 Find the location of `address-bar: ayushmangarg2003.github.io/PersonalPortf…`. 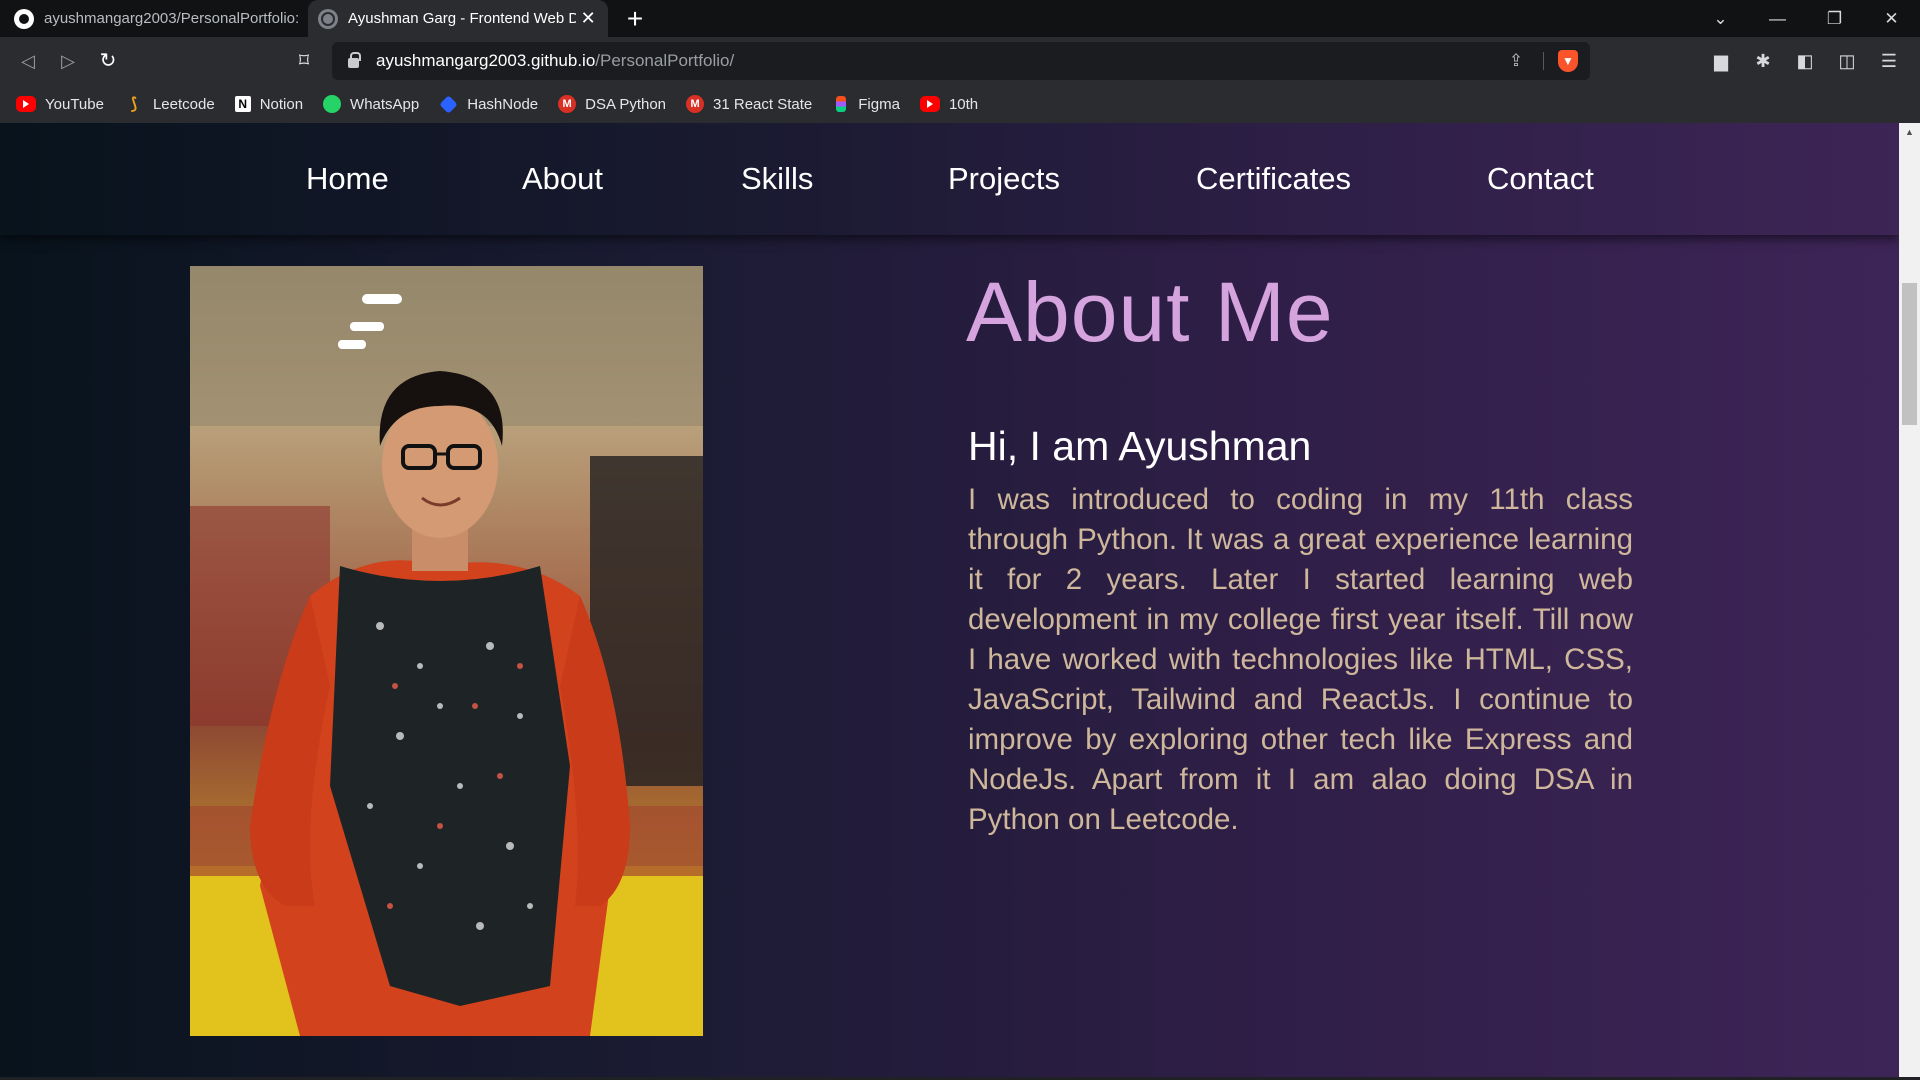

address-bar: ayushmangarg2003.github.io/PersonalPortf… is located at coordinates (961, 61).